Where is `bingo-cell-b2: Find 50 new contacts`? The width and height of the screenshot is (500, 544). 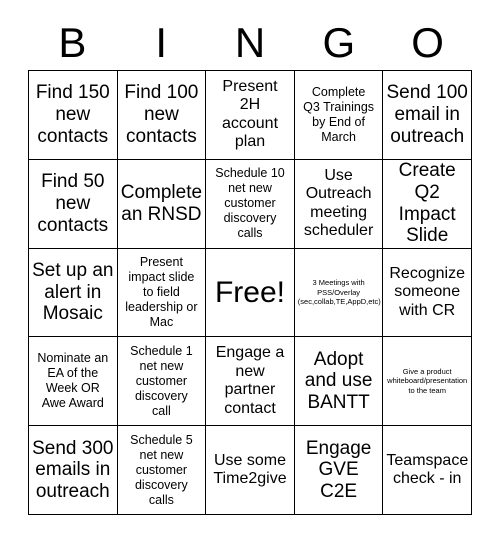 bingo-cell-b2: Find 50 new contacts is located at coordinates (73, 204).